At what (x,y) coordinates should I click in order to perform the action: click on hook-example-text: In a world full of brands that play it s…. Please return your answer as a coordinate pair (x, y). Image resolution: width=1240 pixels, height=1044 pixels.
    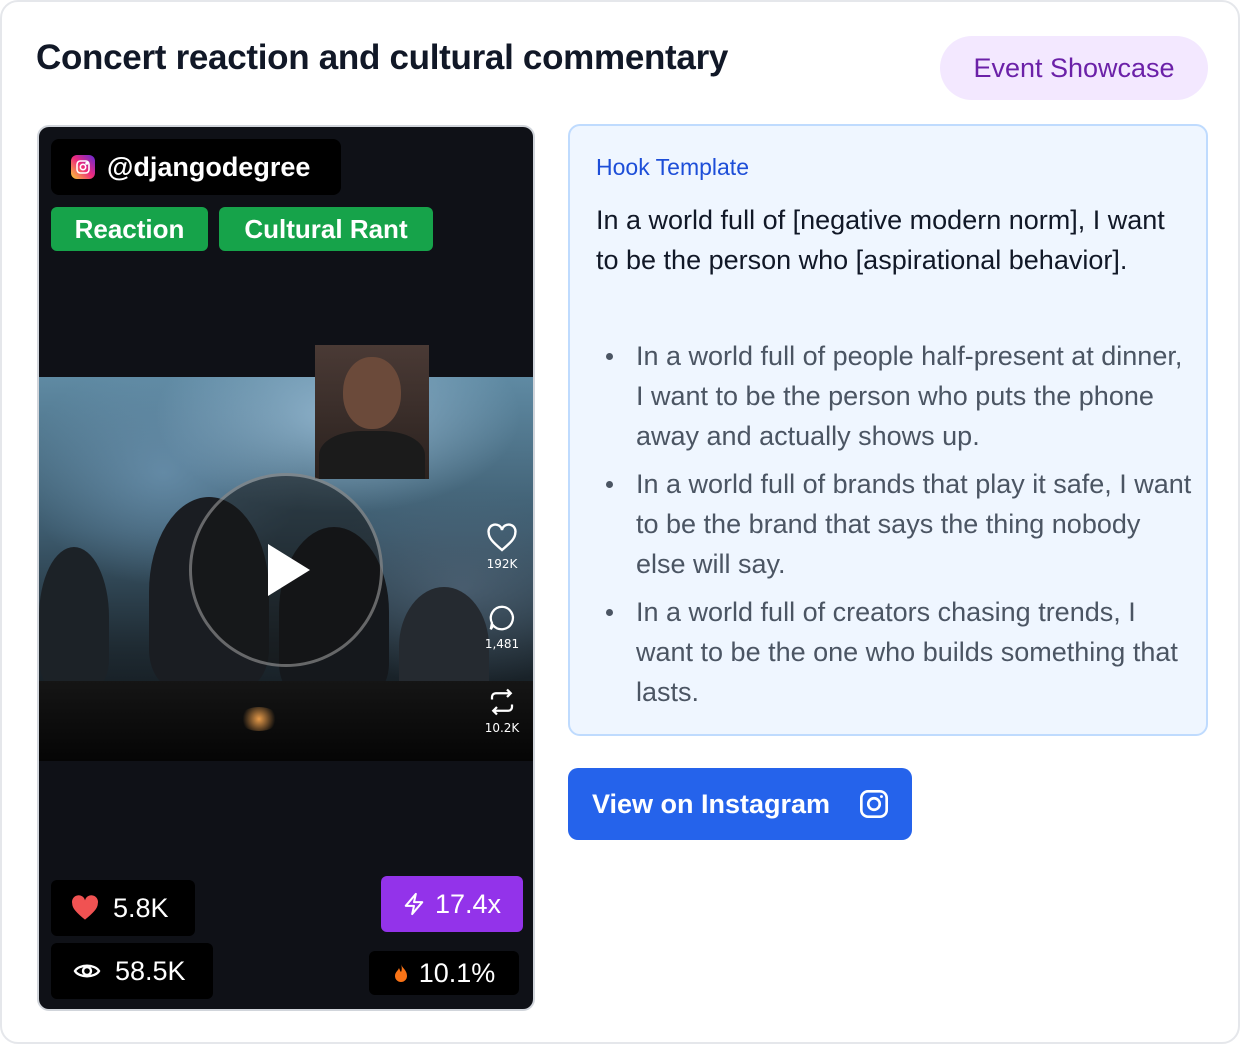
    Looking at the image, I should click on (914, 524).